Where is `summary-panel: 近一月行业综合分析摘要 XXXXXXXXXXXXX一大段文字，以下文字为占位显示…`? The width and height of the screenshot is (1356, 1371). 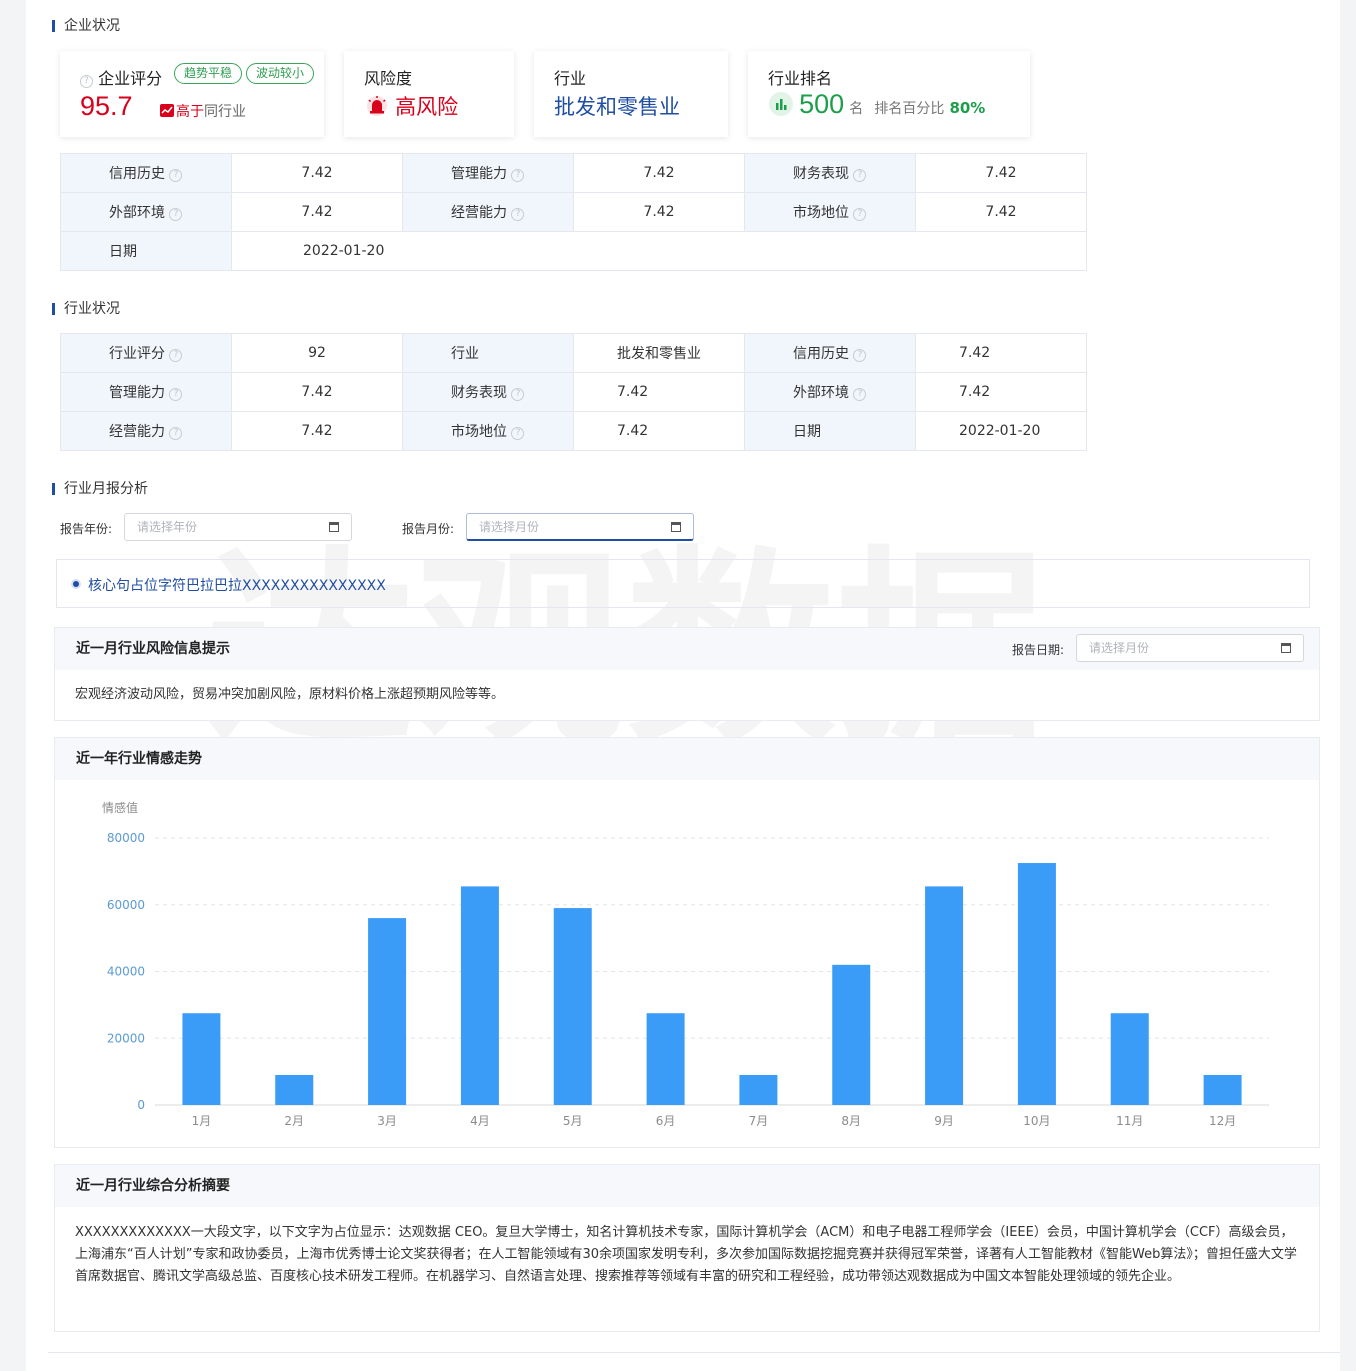
summary-panel: 近一月行业综合分析摘要 XXXXXXXXXXXXX一大段文字，以下文字为占位显示… is located at coordinates (687, 1248).